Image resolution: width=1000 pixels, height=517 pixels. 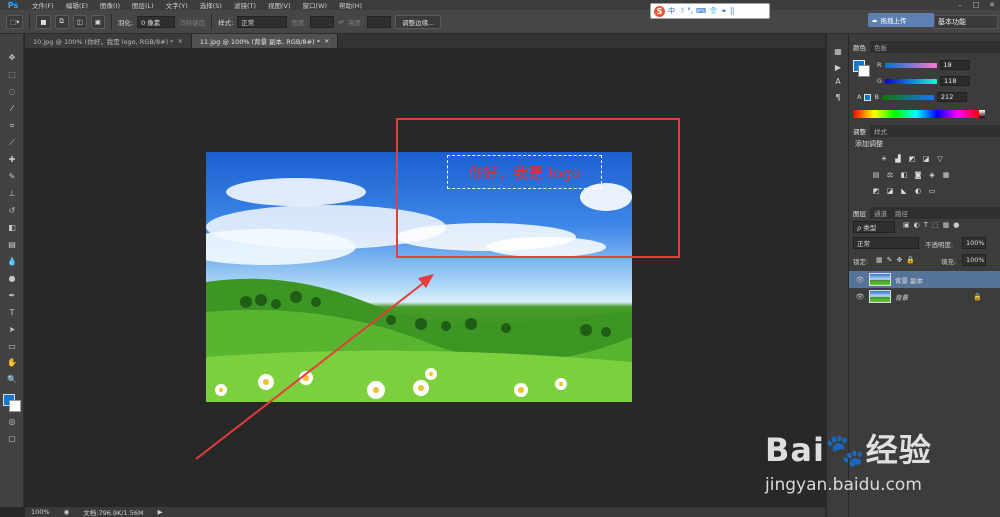 What do you see at coordinates (940, 159) in the screenshot?
I see `vibrance-icon: ▽` at bounding box center [940, 159].